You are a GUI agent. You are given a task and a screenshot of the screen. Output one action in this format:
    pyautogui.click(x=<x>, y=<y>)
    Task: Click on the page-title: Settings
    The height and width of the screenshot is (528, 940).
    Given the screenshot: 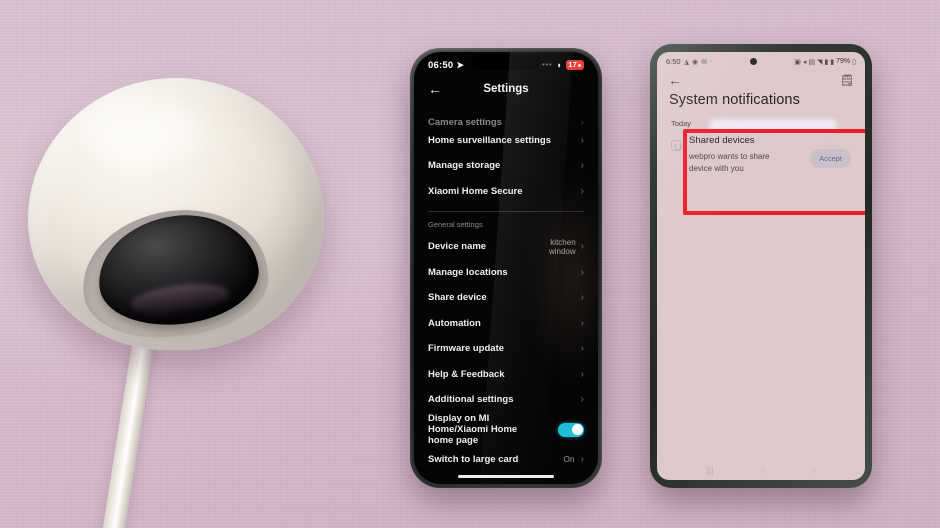 What is the action you would take?
    pyautogui.click(x=506, y=89)
    